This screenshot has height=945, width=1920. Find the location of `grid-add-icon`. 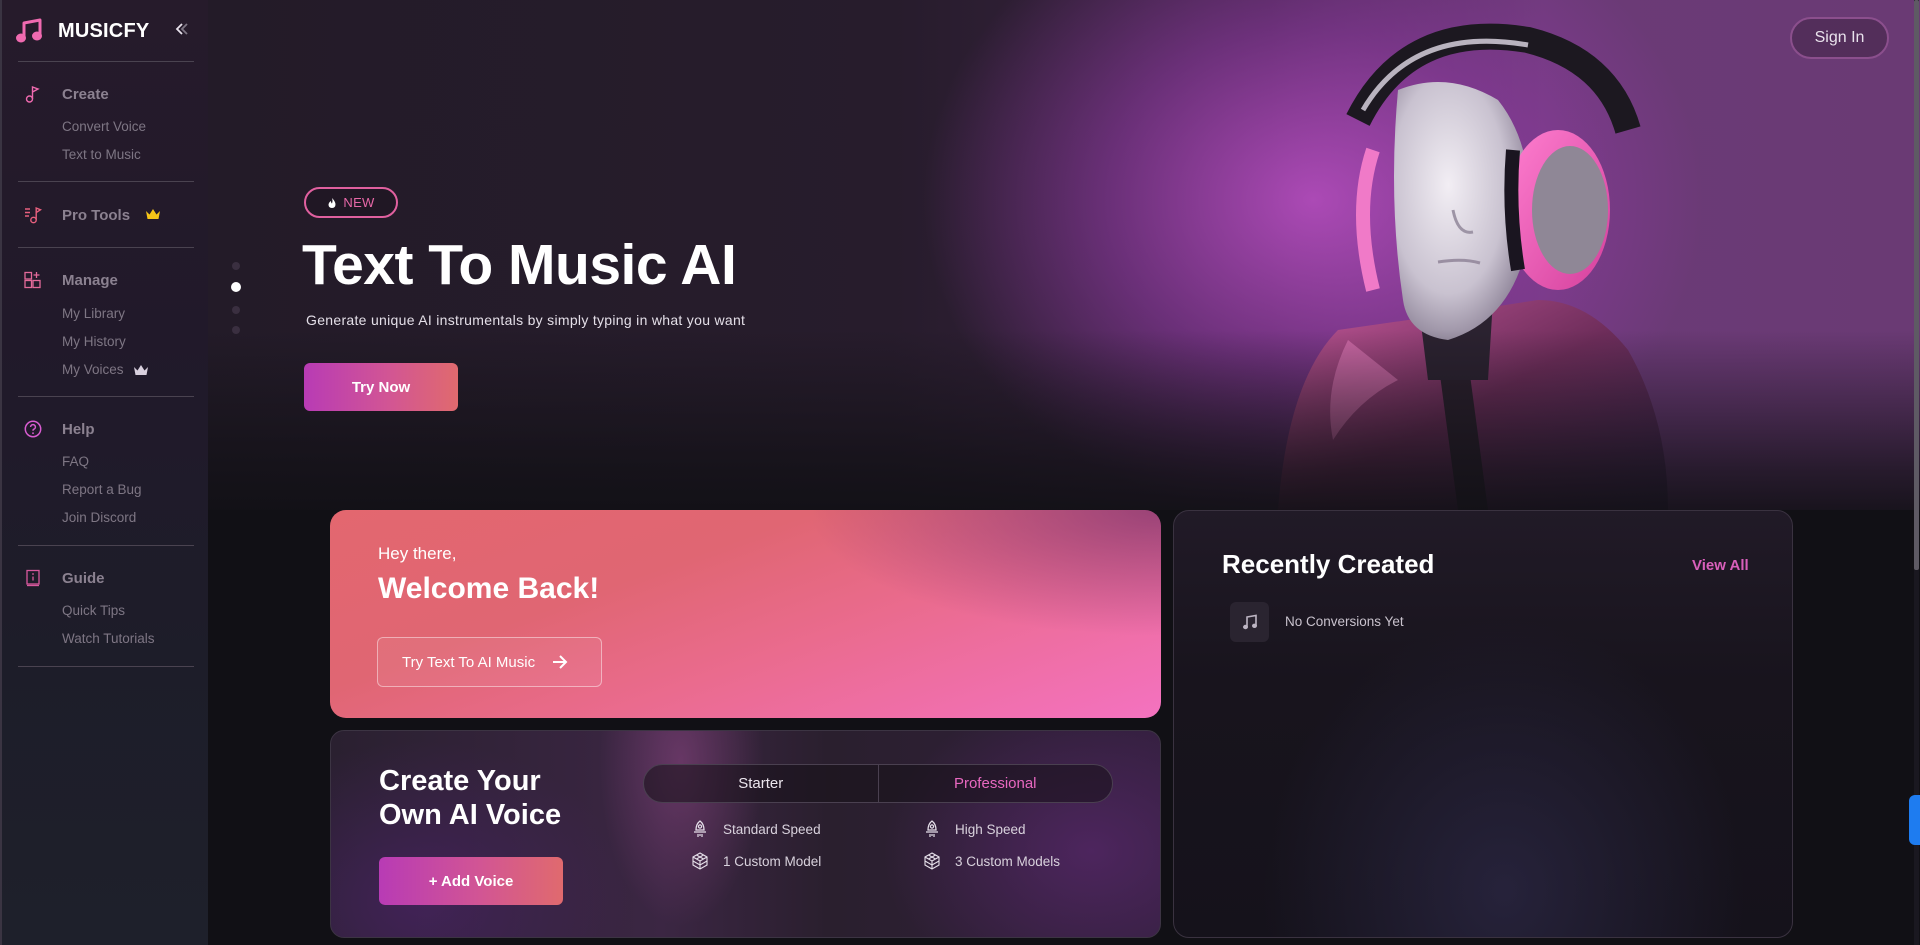

grid-add-icon is located at coordinates (33, 280).